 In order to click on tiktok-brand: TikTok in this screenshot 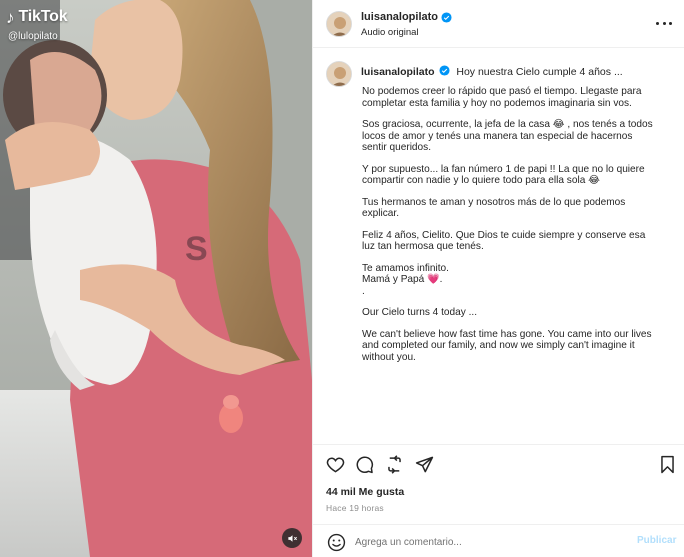, I will do `click(43, 16)`.